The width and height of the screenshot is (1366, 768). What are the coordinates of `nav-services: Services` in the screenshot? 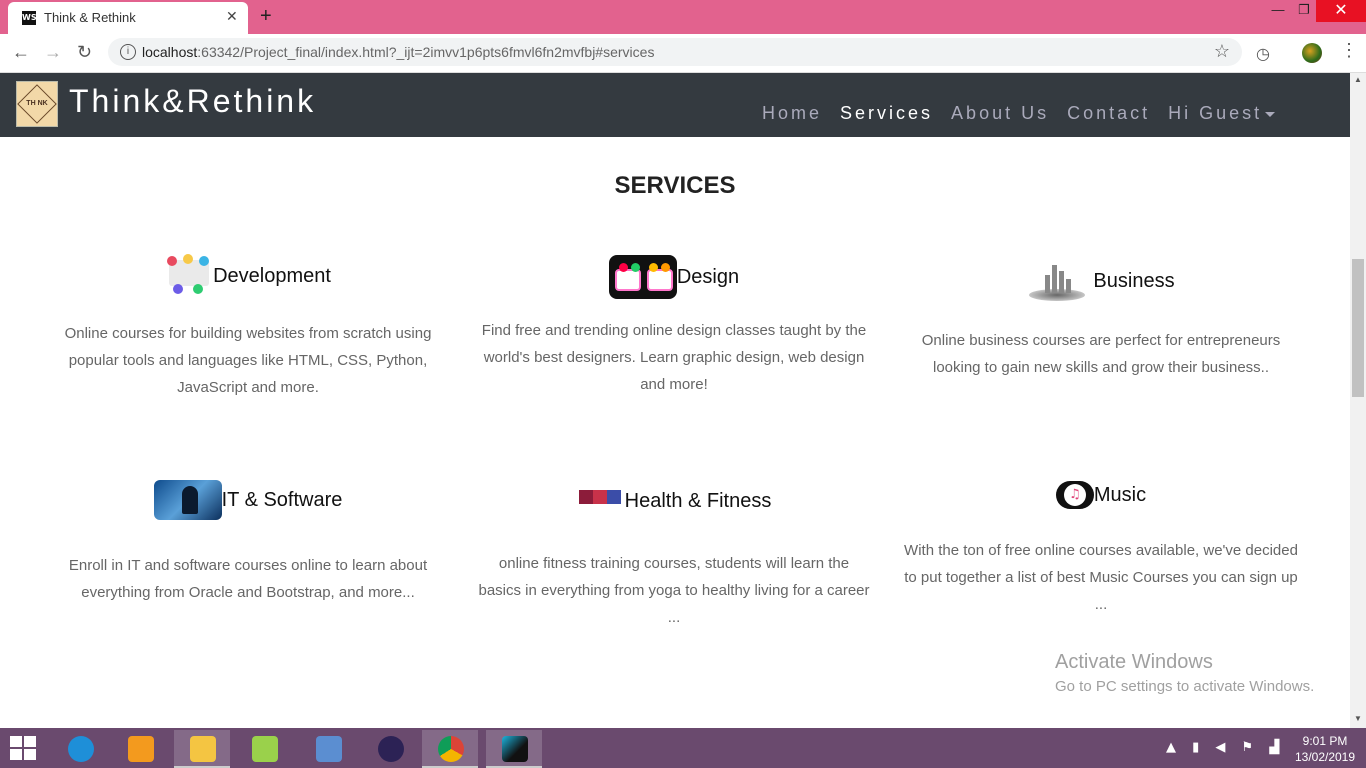 It's located at (886, 113).